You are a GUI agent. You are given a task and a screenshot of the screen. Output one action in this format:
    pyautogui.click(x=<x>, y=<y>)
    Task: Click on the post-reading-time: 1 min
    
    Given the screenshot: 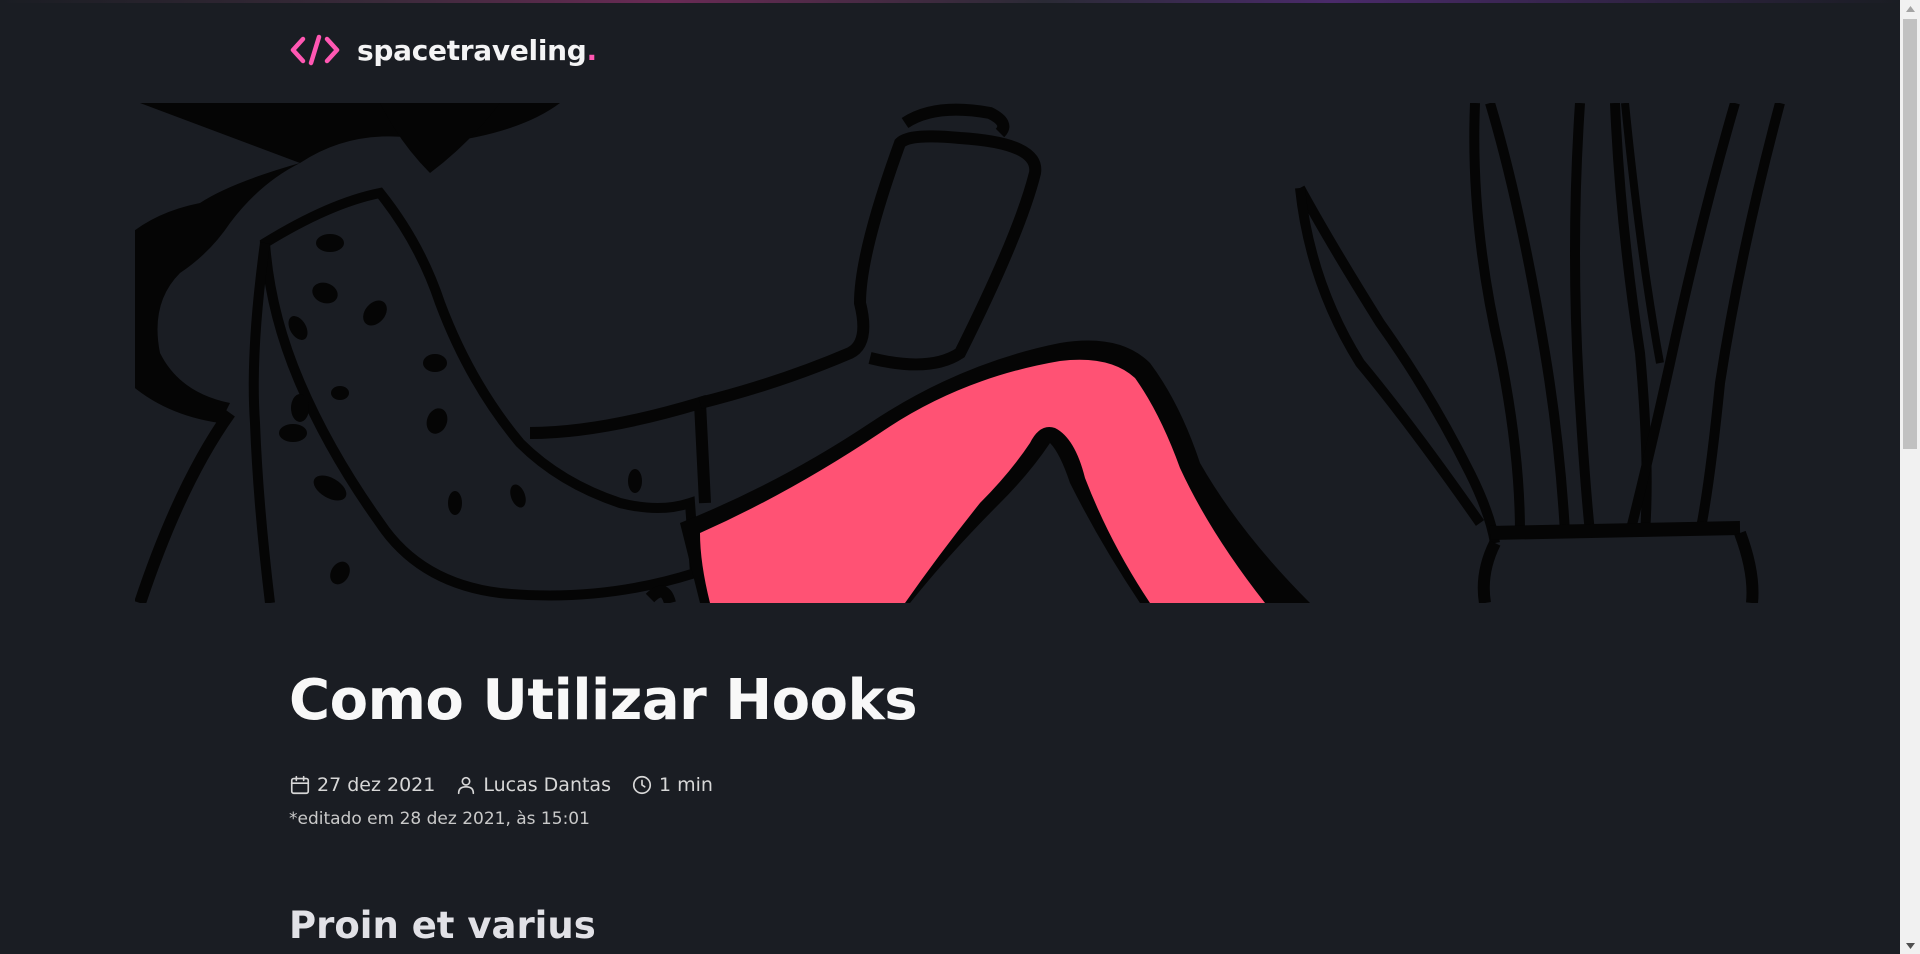 What is the action you would take?
    pyautogui.click(x=672, y=785)
    